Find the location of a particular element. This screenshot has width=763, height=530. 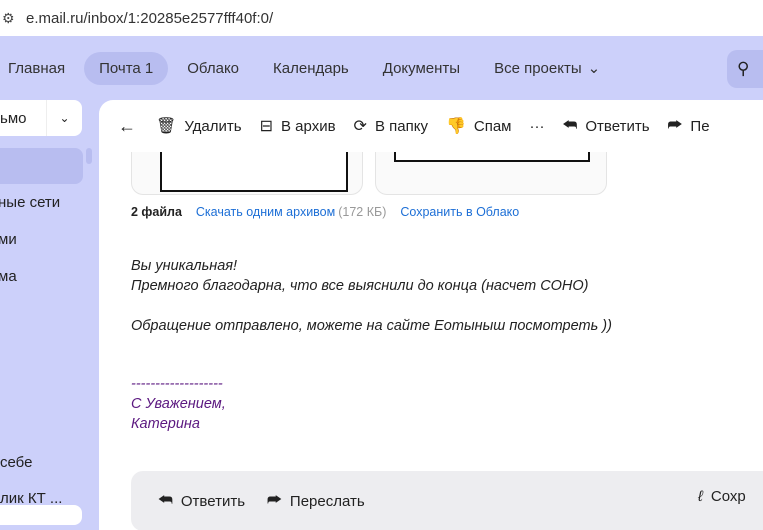

reply-button: ⮪ Ответить is located at coordinates (606, 126).